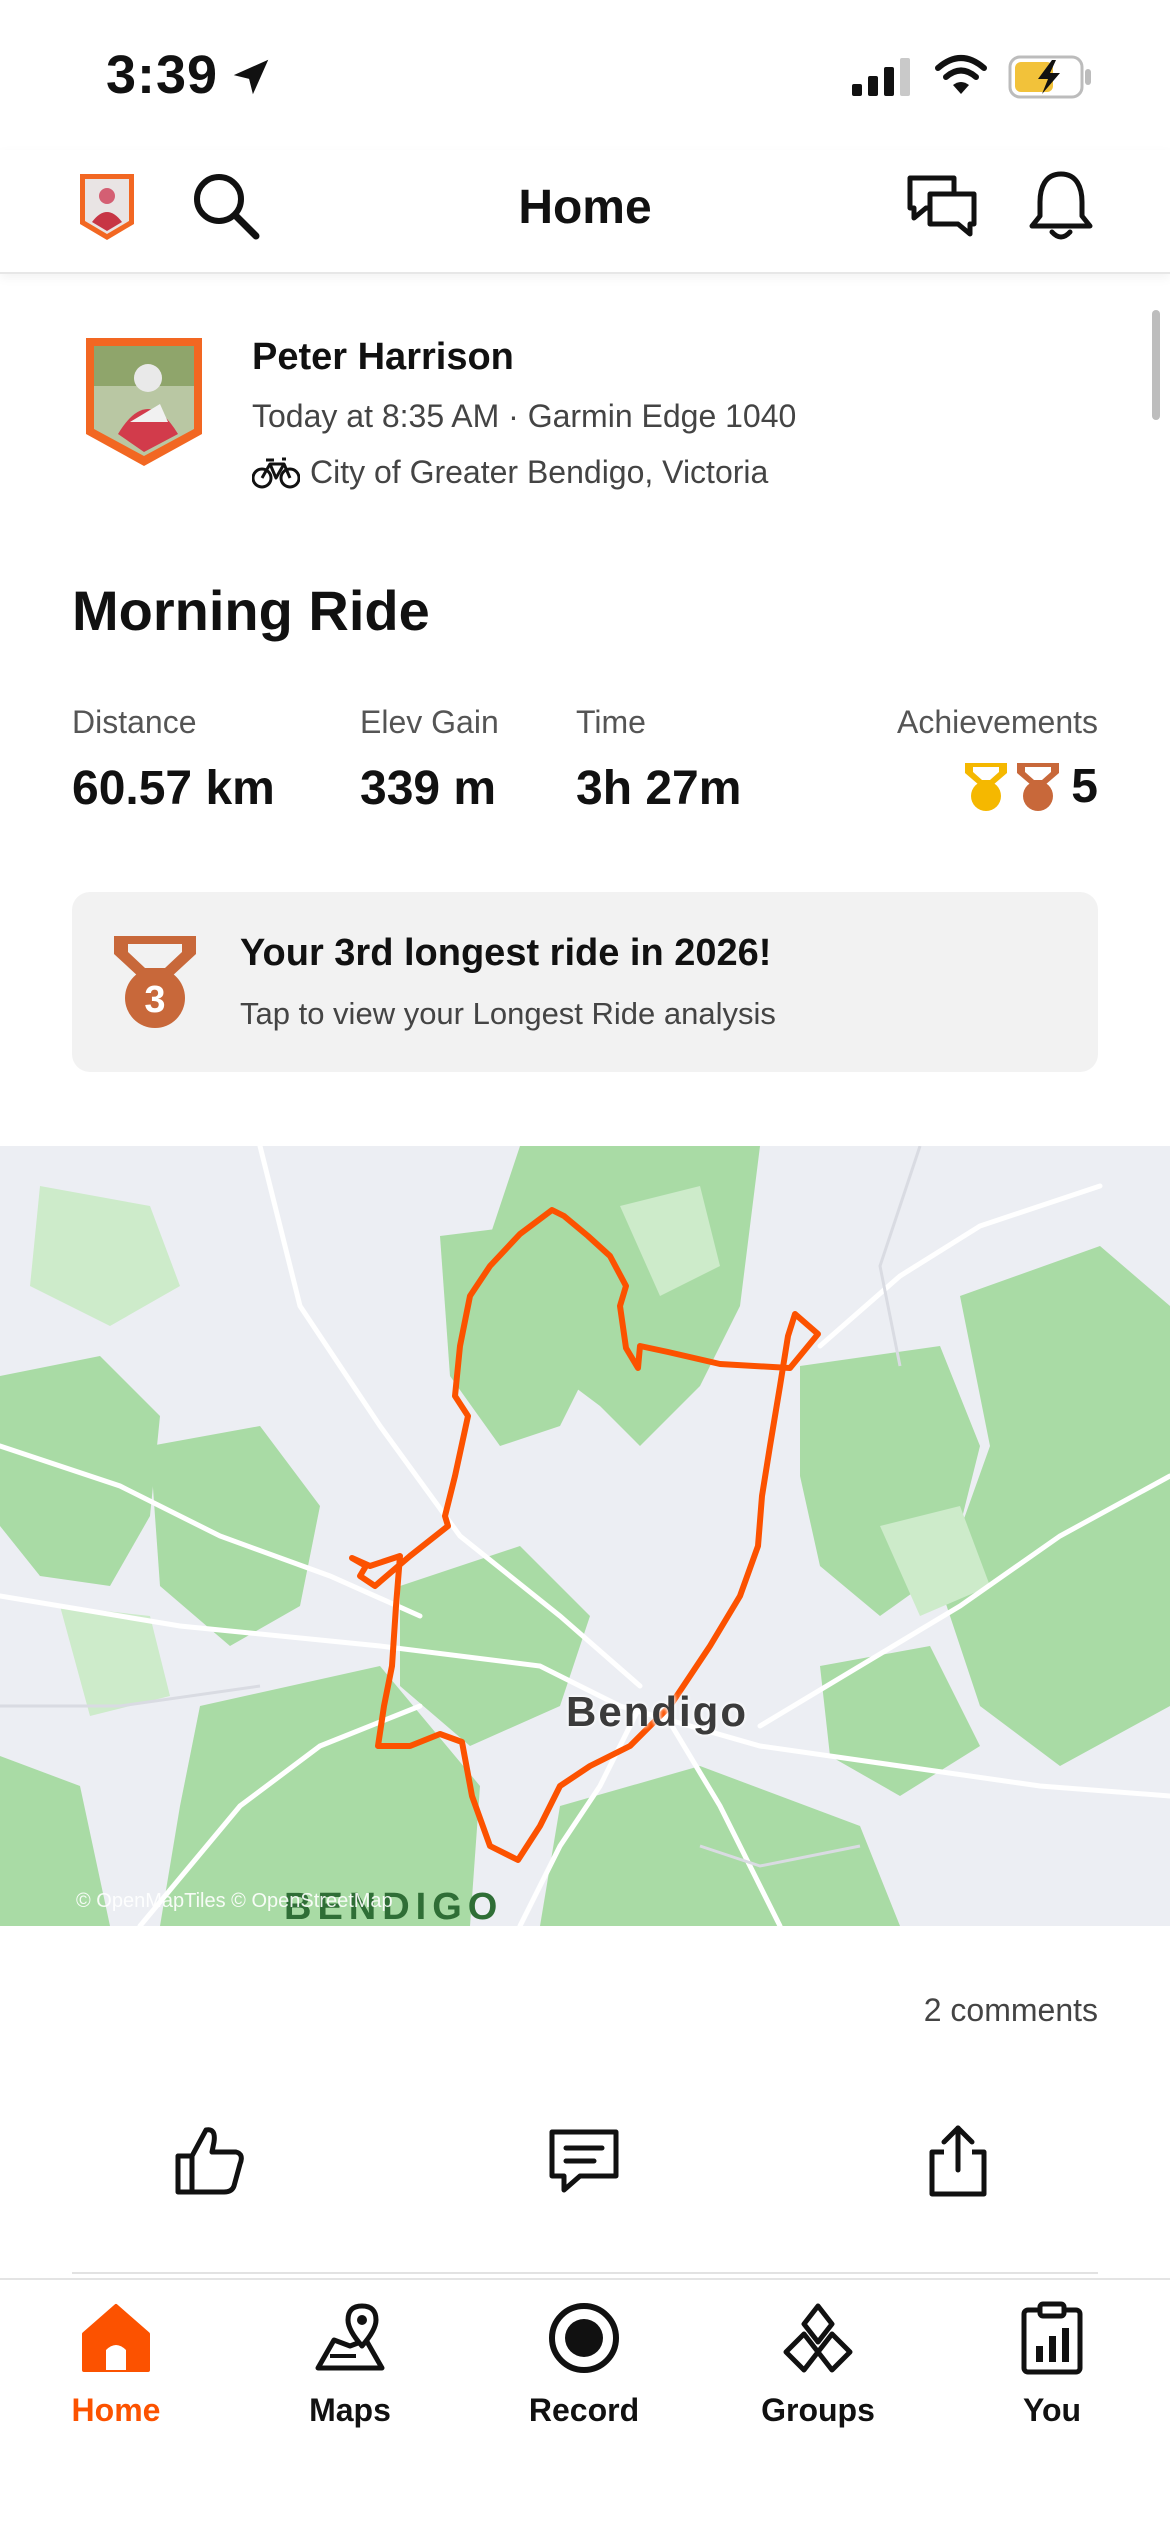 This screenshot has height=2532, width=1170. What do you see at coordinates (1038, 786) in the screenshot?
I see `bronze-medal-icon` at bounding box center [1038, 786].